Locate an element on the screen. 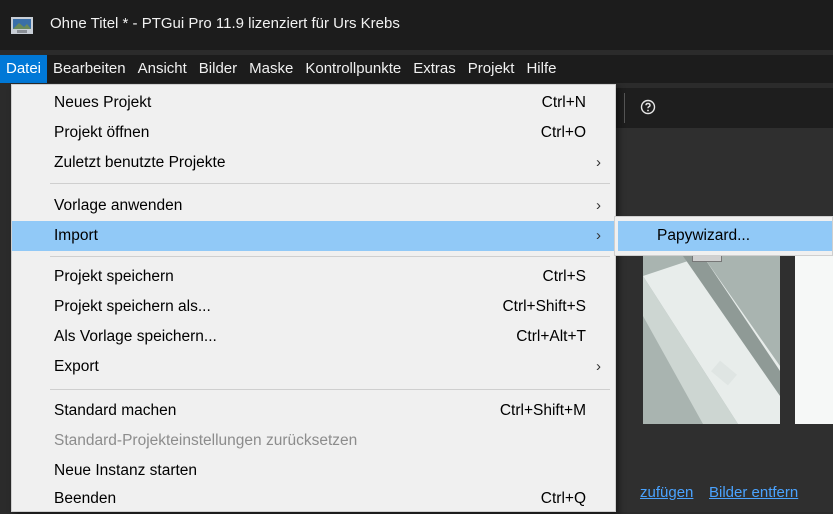 The height and width of the screenshot is (514, 833). menu-item-als-vorlage-speichern: Als Vorlage speichern... Ctrl+Alt+T is located at coordinates (313, 337).